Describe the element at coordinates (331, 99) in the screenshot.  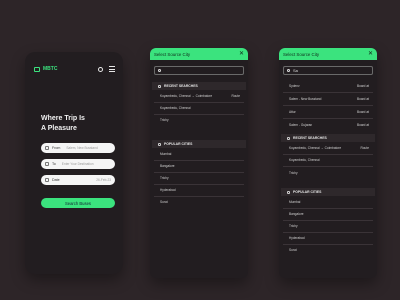
I see `list-item: Salem - New Busstand Board at` at that location.